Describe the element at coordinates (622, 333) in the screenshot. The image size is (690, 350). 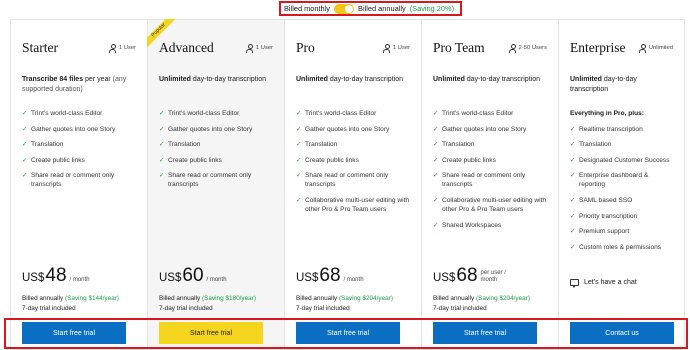
I see `contact-us-button: Contact us` at that location.